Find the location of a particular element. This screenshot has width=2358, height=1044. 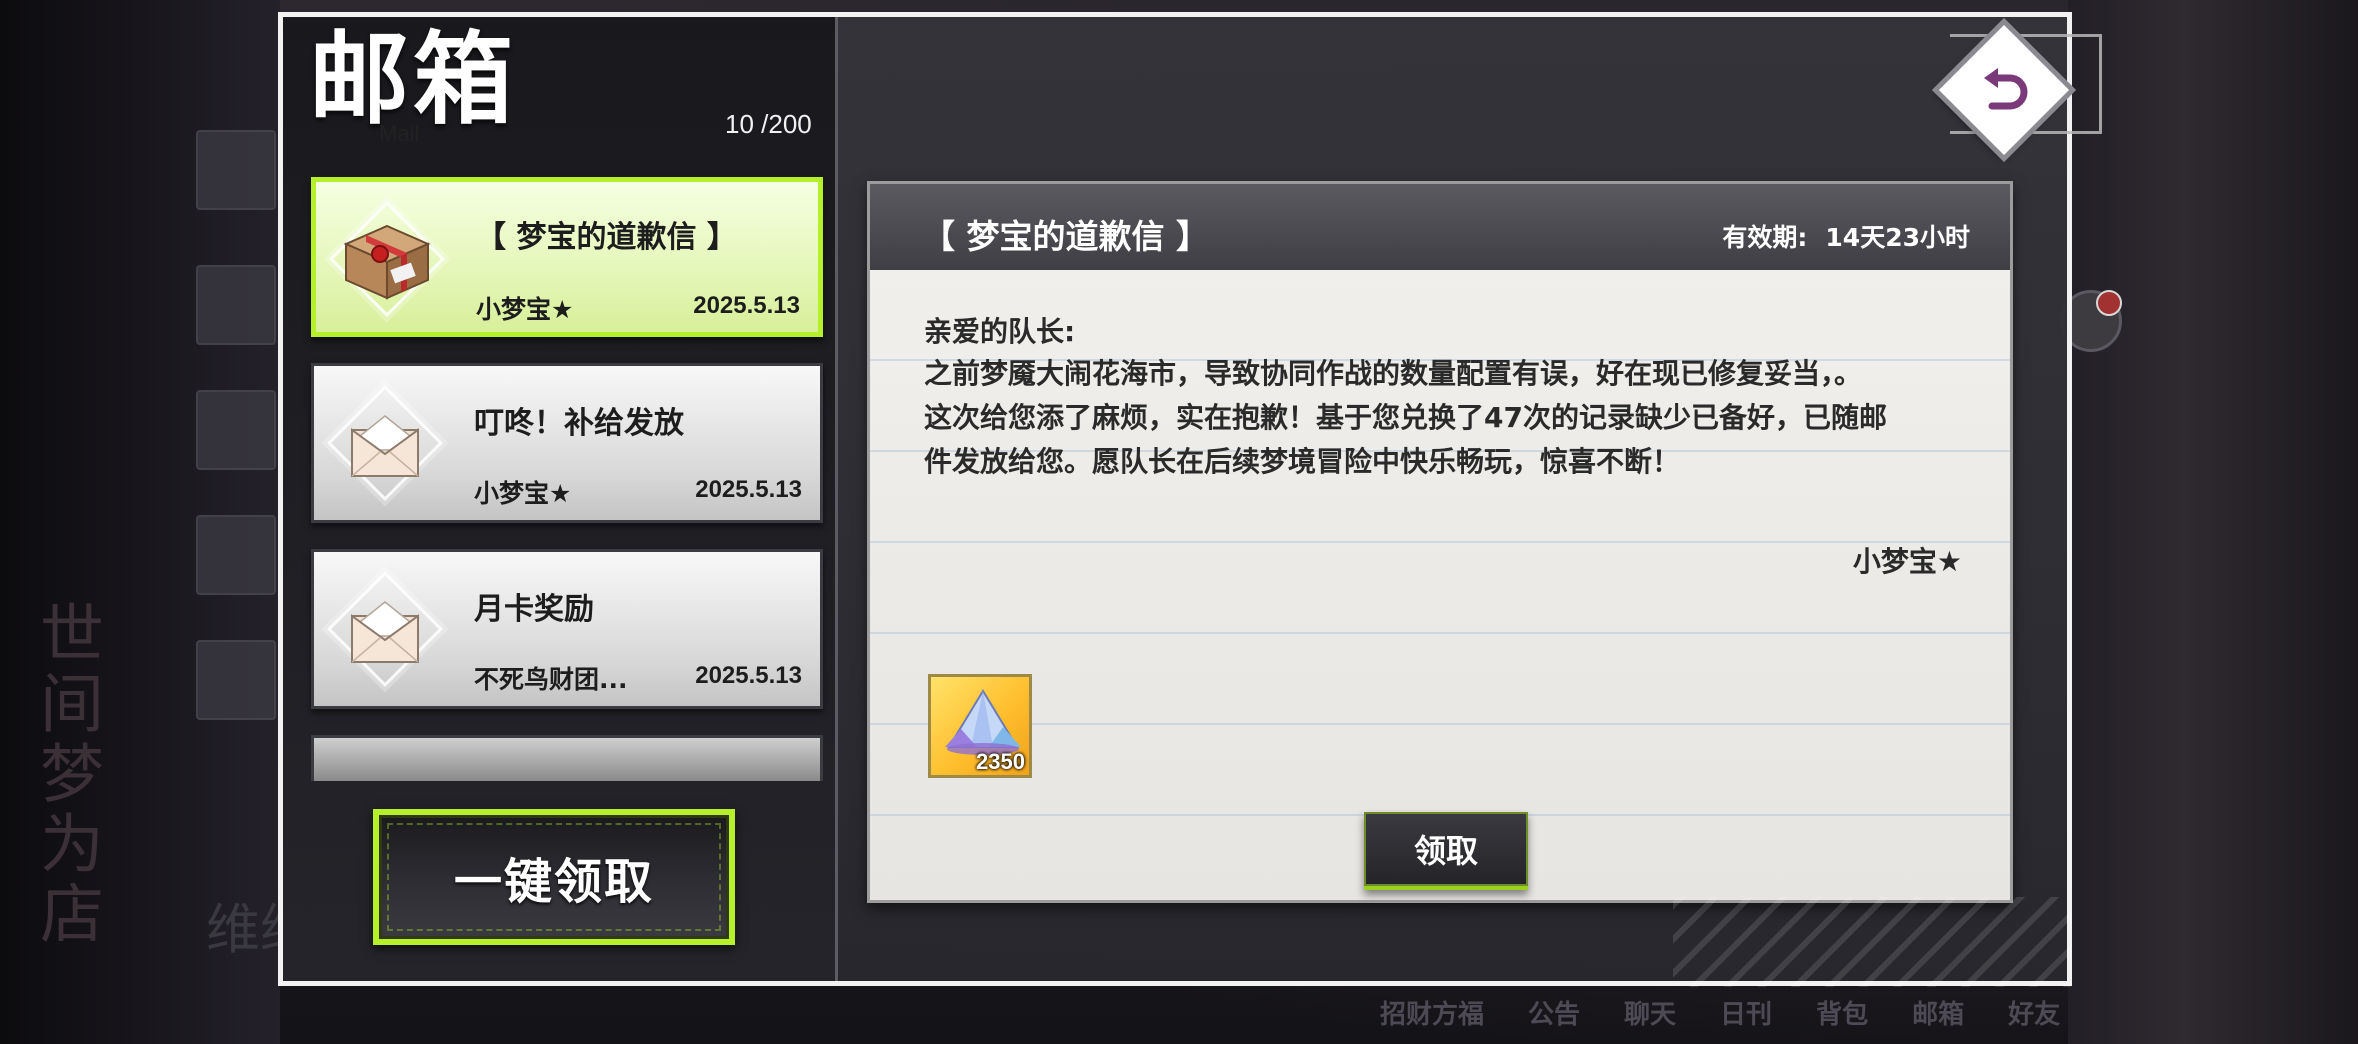

mail-item-supply-drop: 叮咚！补给发放 小梦宝★ 2025.5.13 is located at coordinates (567, 443).